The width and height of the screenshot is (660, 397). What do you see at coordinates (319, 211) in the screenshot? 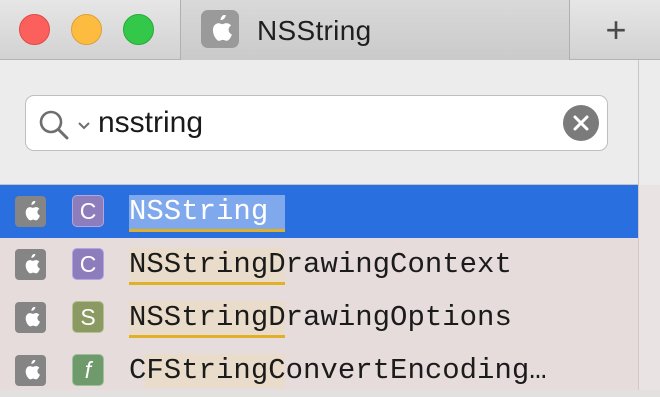
I see `list-item: C NSString` at bounding box center [319, 211].